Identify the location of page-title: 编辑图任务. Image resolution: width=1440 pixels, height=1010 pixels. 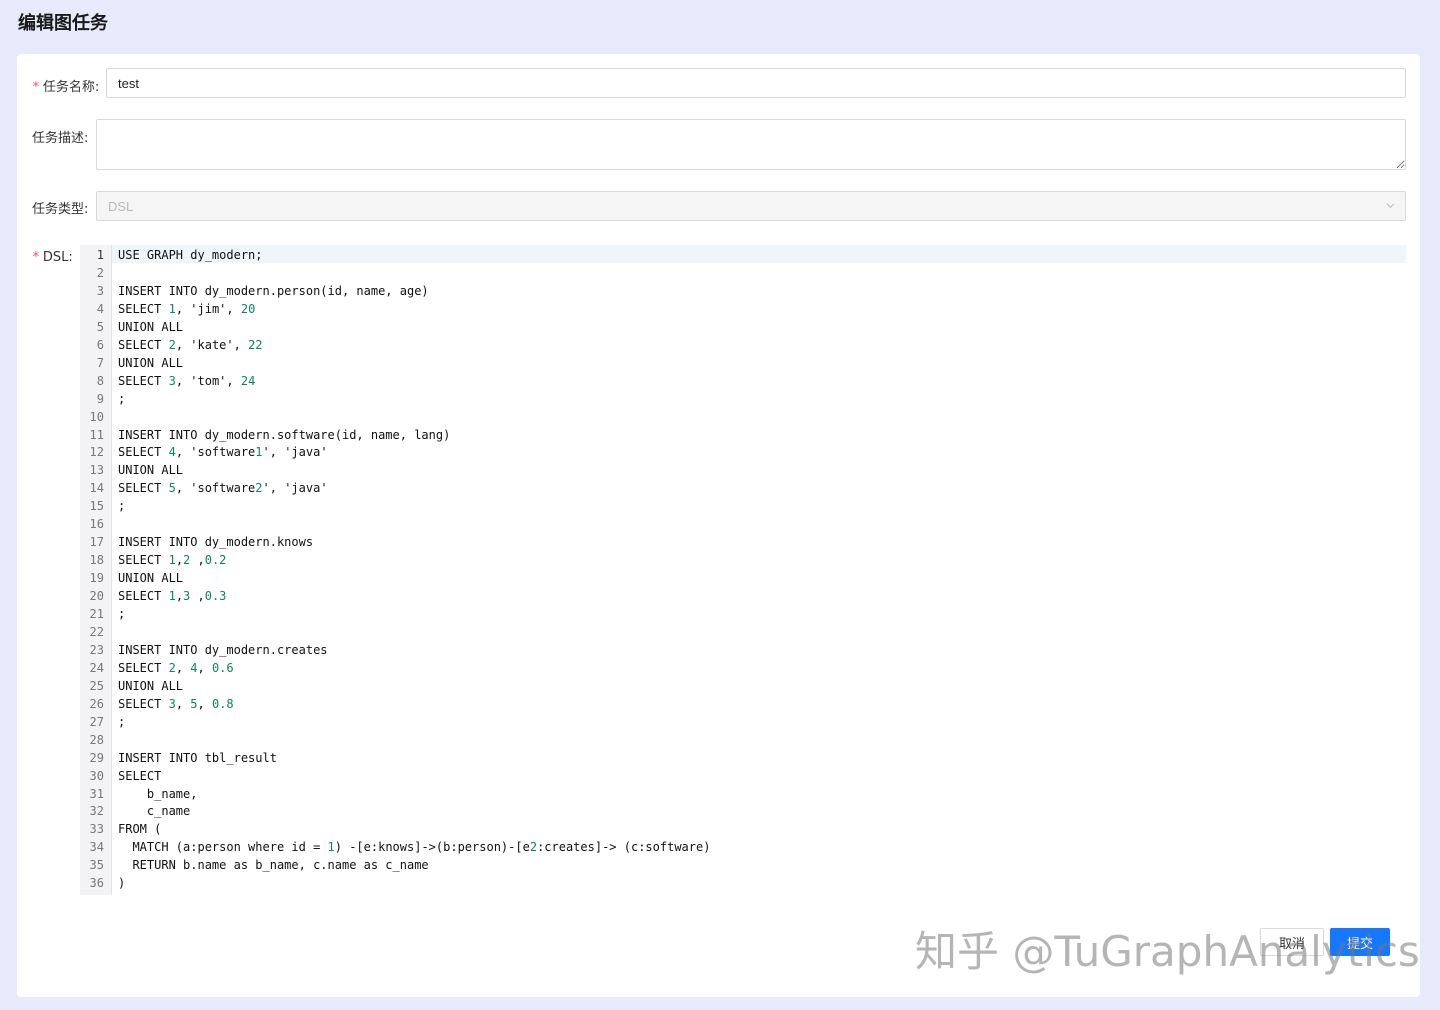
(63, 23).